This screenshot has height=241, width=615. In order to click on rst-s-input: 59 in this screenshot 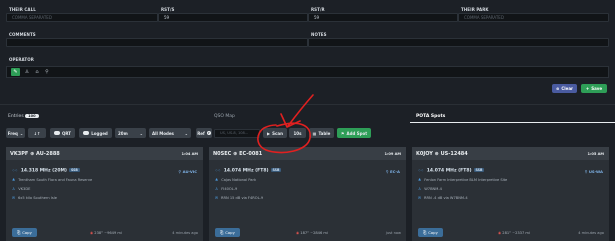, I will do `click(233, 17)`.